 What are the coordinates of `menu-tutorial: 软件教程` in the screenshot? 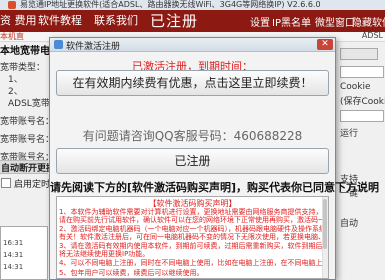 It's located at (60, 20).